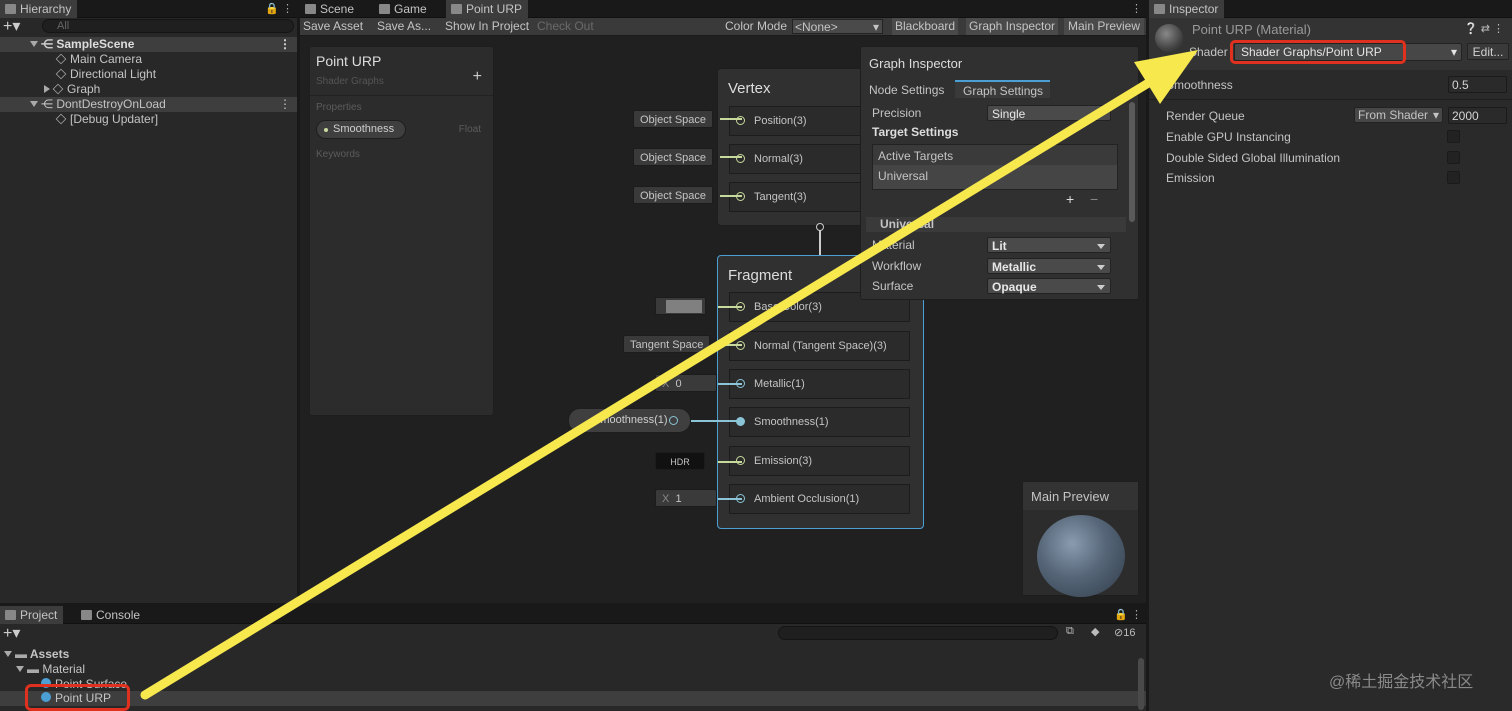 The image size is (1512, 711). What do you see at coordinates (330, 9) in the screenshot?
I see `tab-scene: Scene` at bounding box center [330, 9].